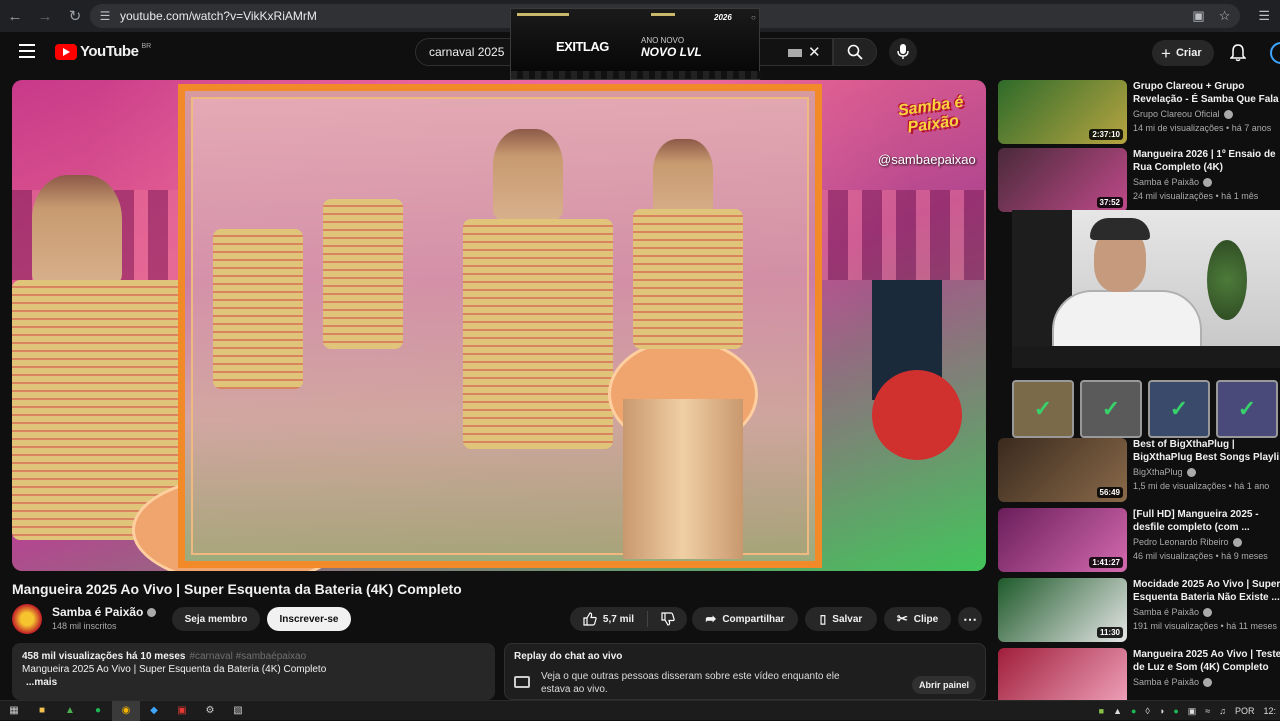 The height and width of the screenshot is (721, 1280). What do you see at coordinates (1264, 16) in the screenshot?
I see `side-panel-icon: ☰` at bounding box center [1264, 16].